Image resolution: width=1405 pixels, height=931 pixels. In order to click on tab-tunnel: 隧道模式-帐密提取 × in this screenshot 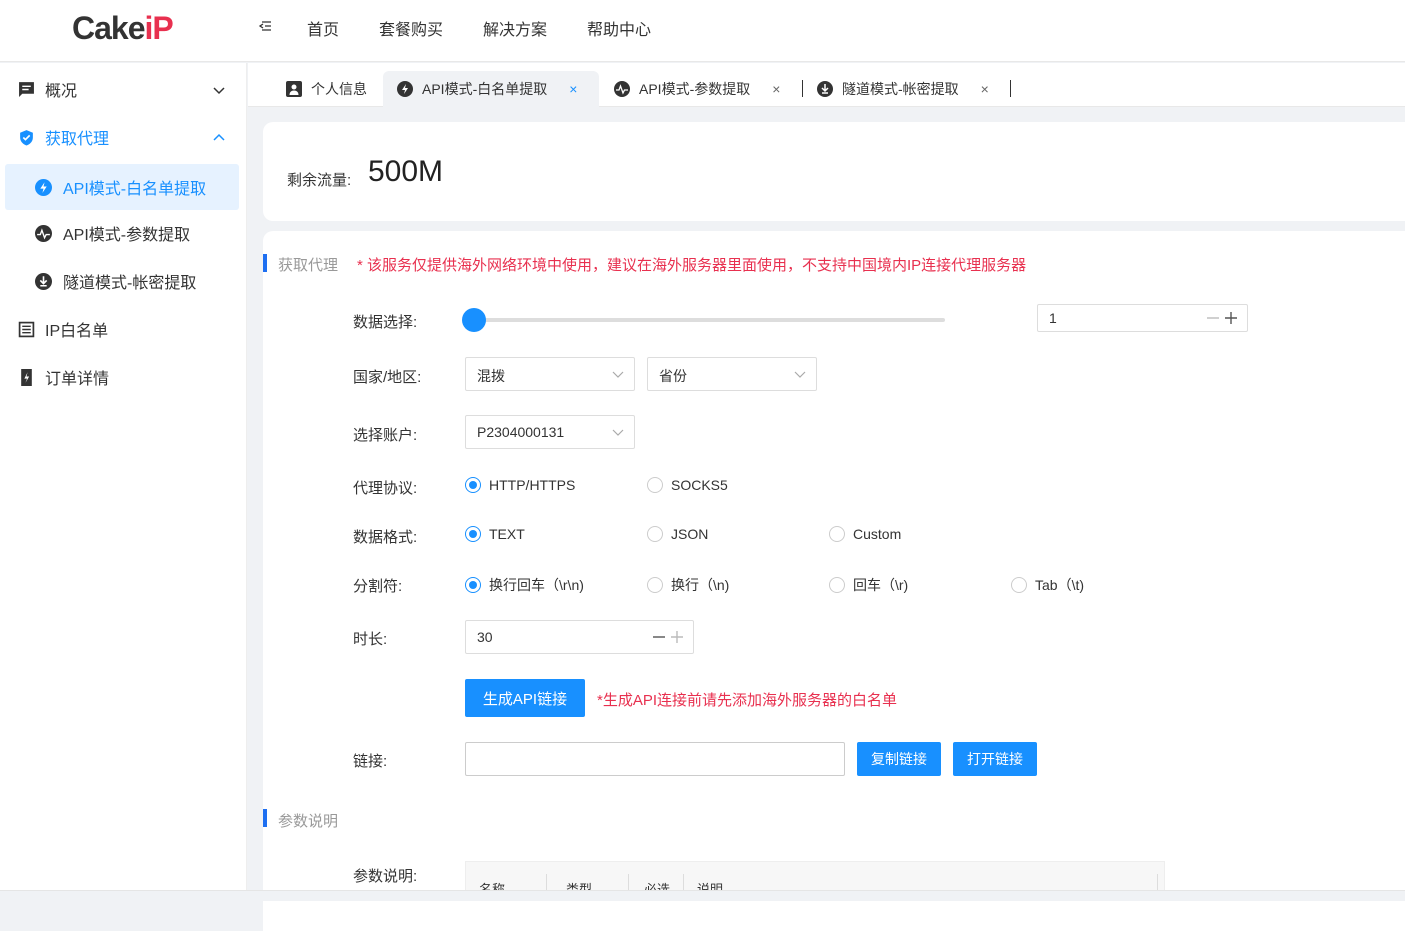, I will do `click(903, 89)`.